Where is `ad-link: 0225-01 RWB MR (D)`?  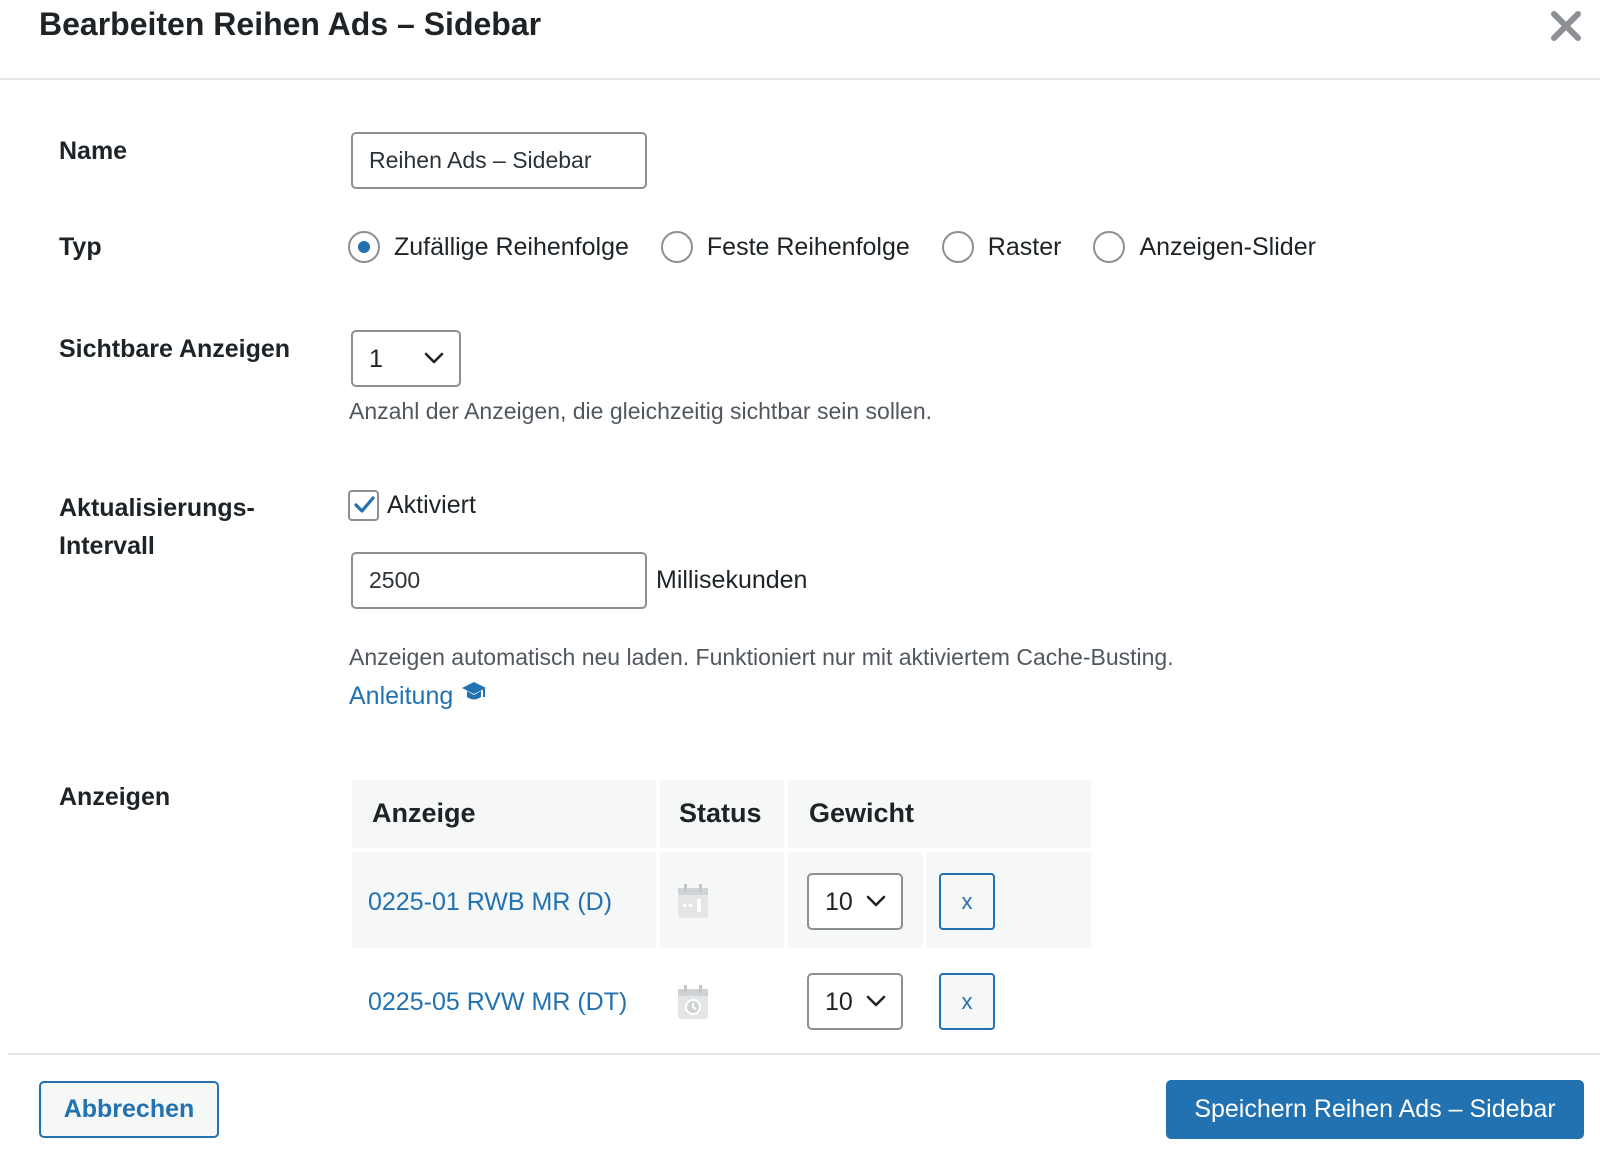 ad-link: 0225-01 RWB MR (D) is located at coordinates (490, 902).